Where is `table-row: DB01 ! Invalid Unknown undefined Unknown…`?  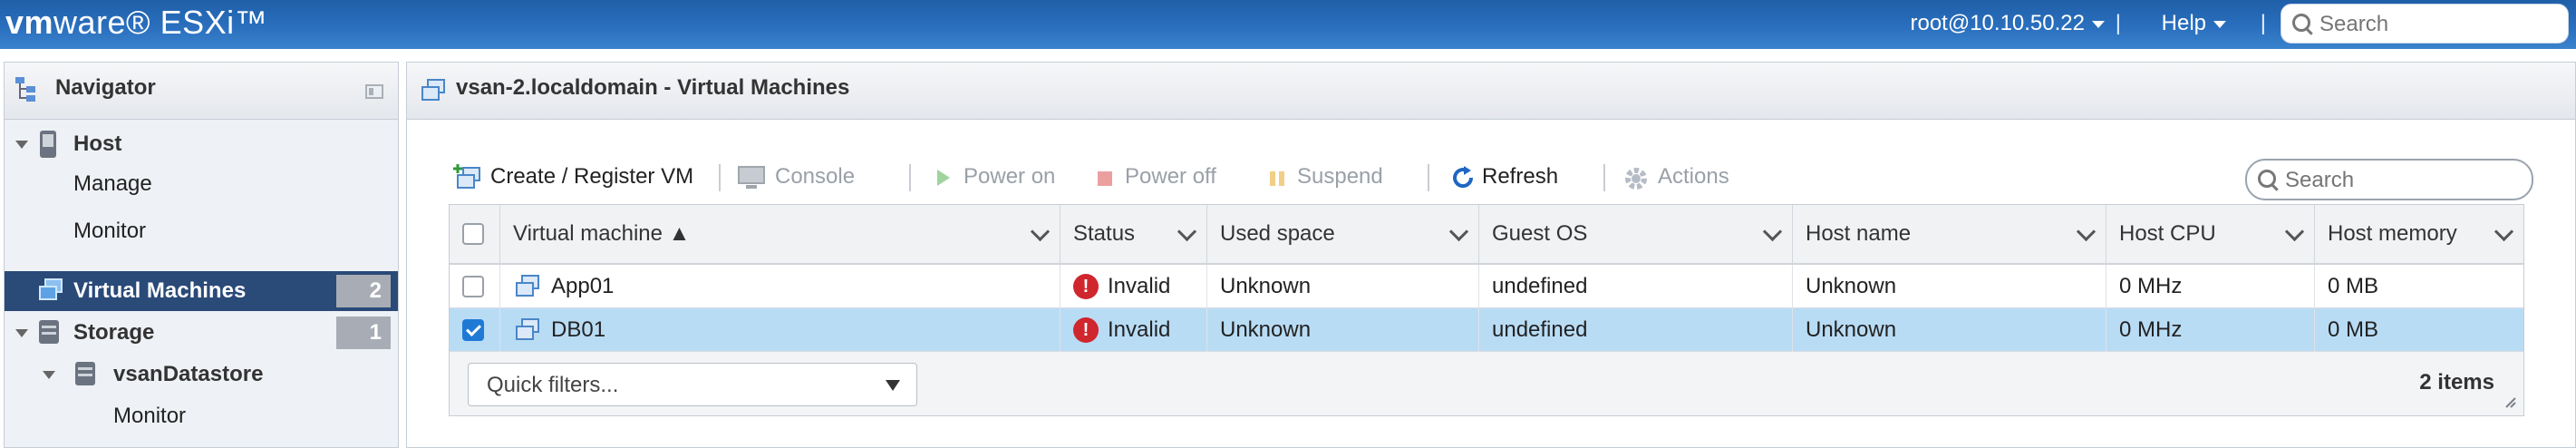
table-row: DB01 ! Invalid Unknown undefined Unknown… is located at coordinates (1486, 330).